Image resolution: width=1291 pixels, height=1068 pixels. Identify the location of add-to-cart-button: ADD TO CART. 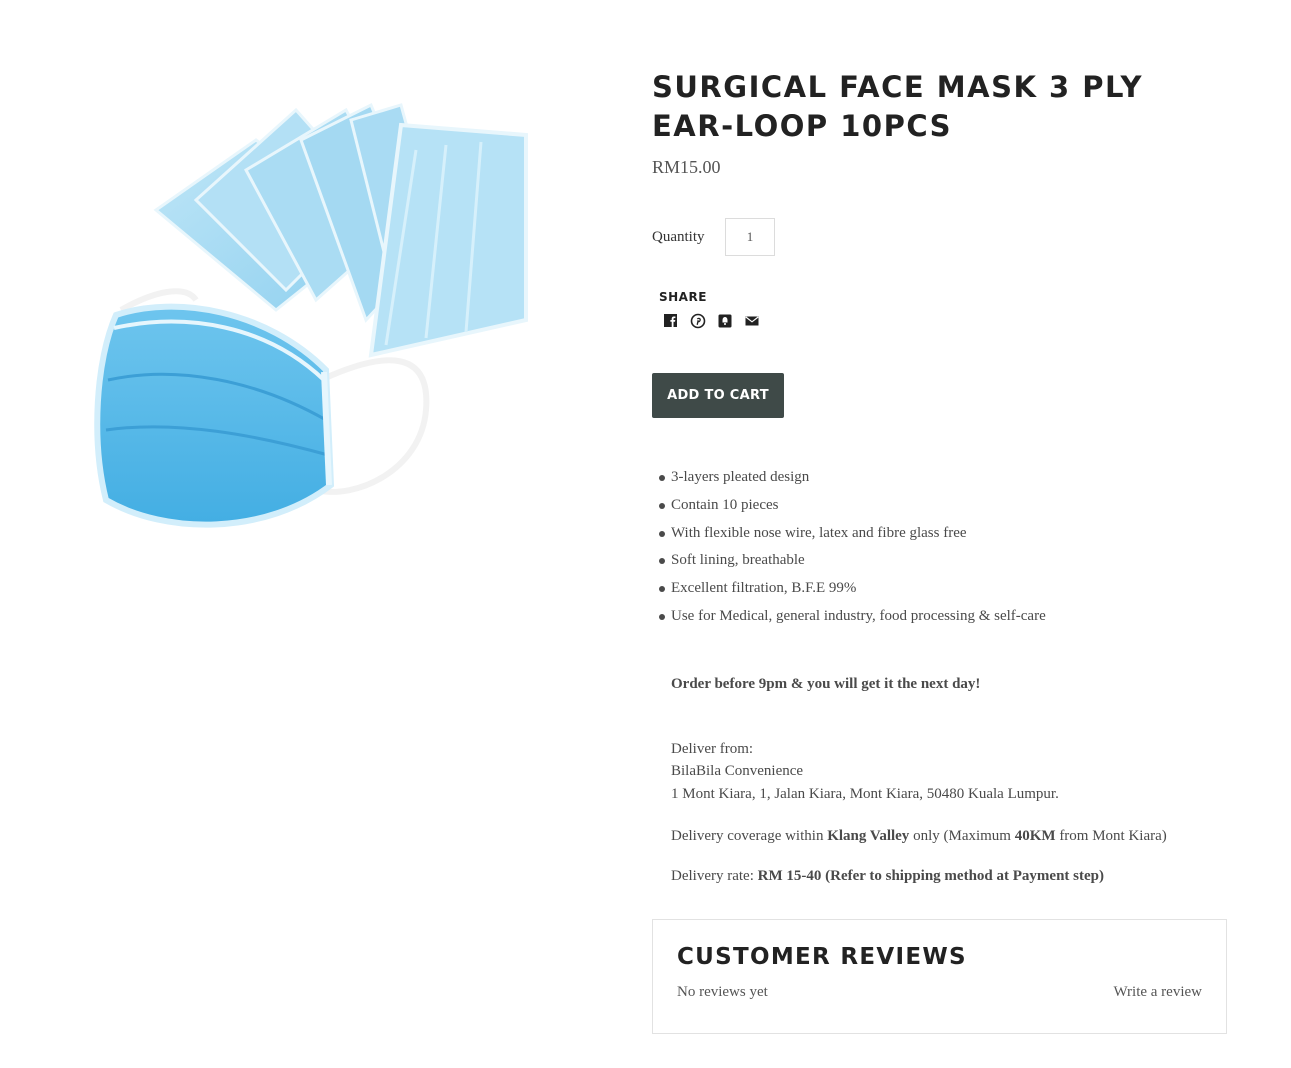
(718, 395).